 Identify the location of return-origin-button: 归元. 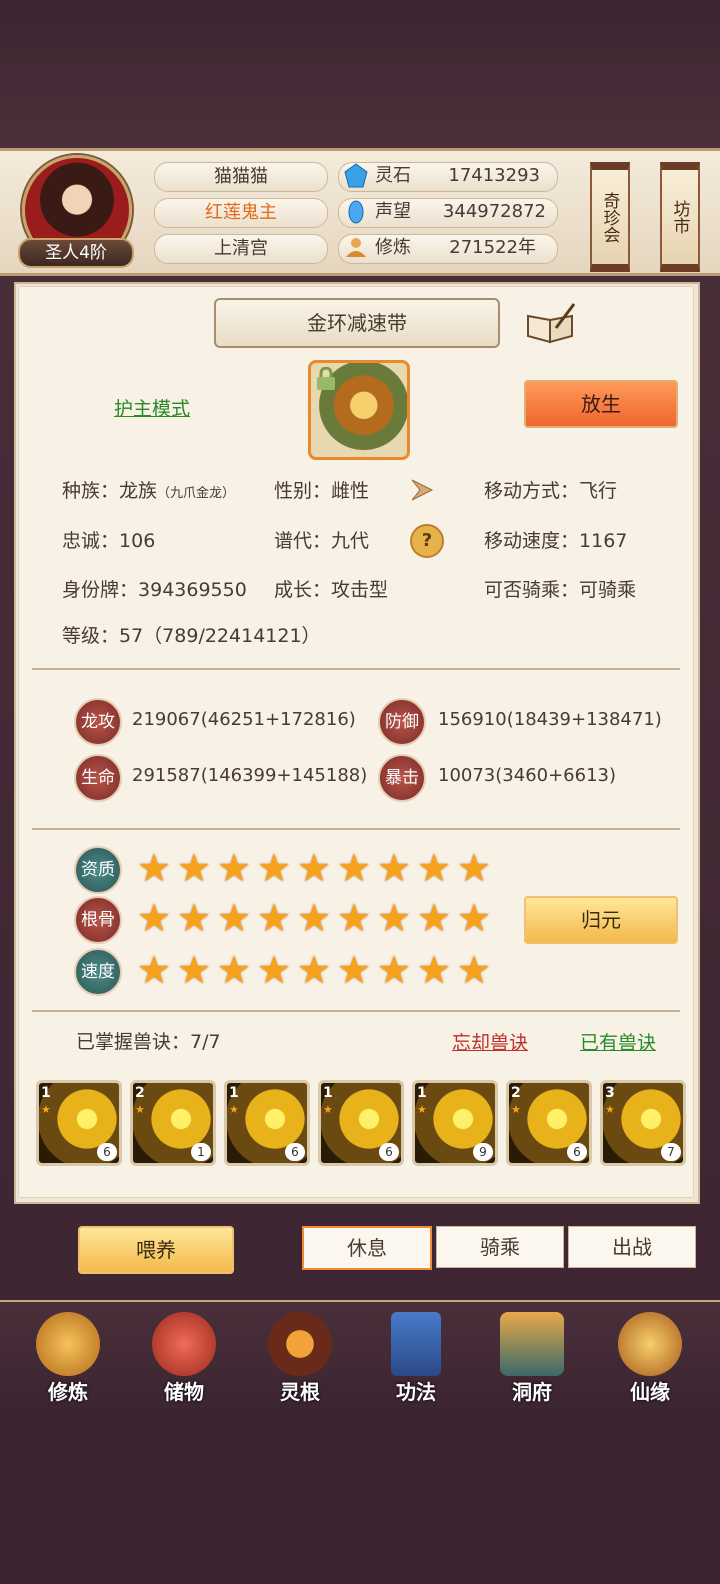
(601, 920).